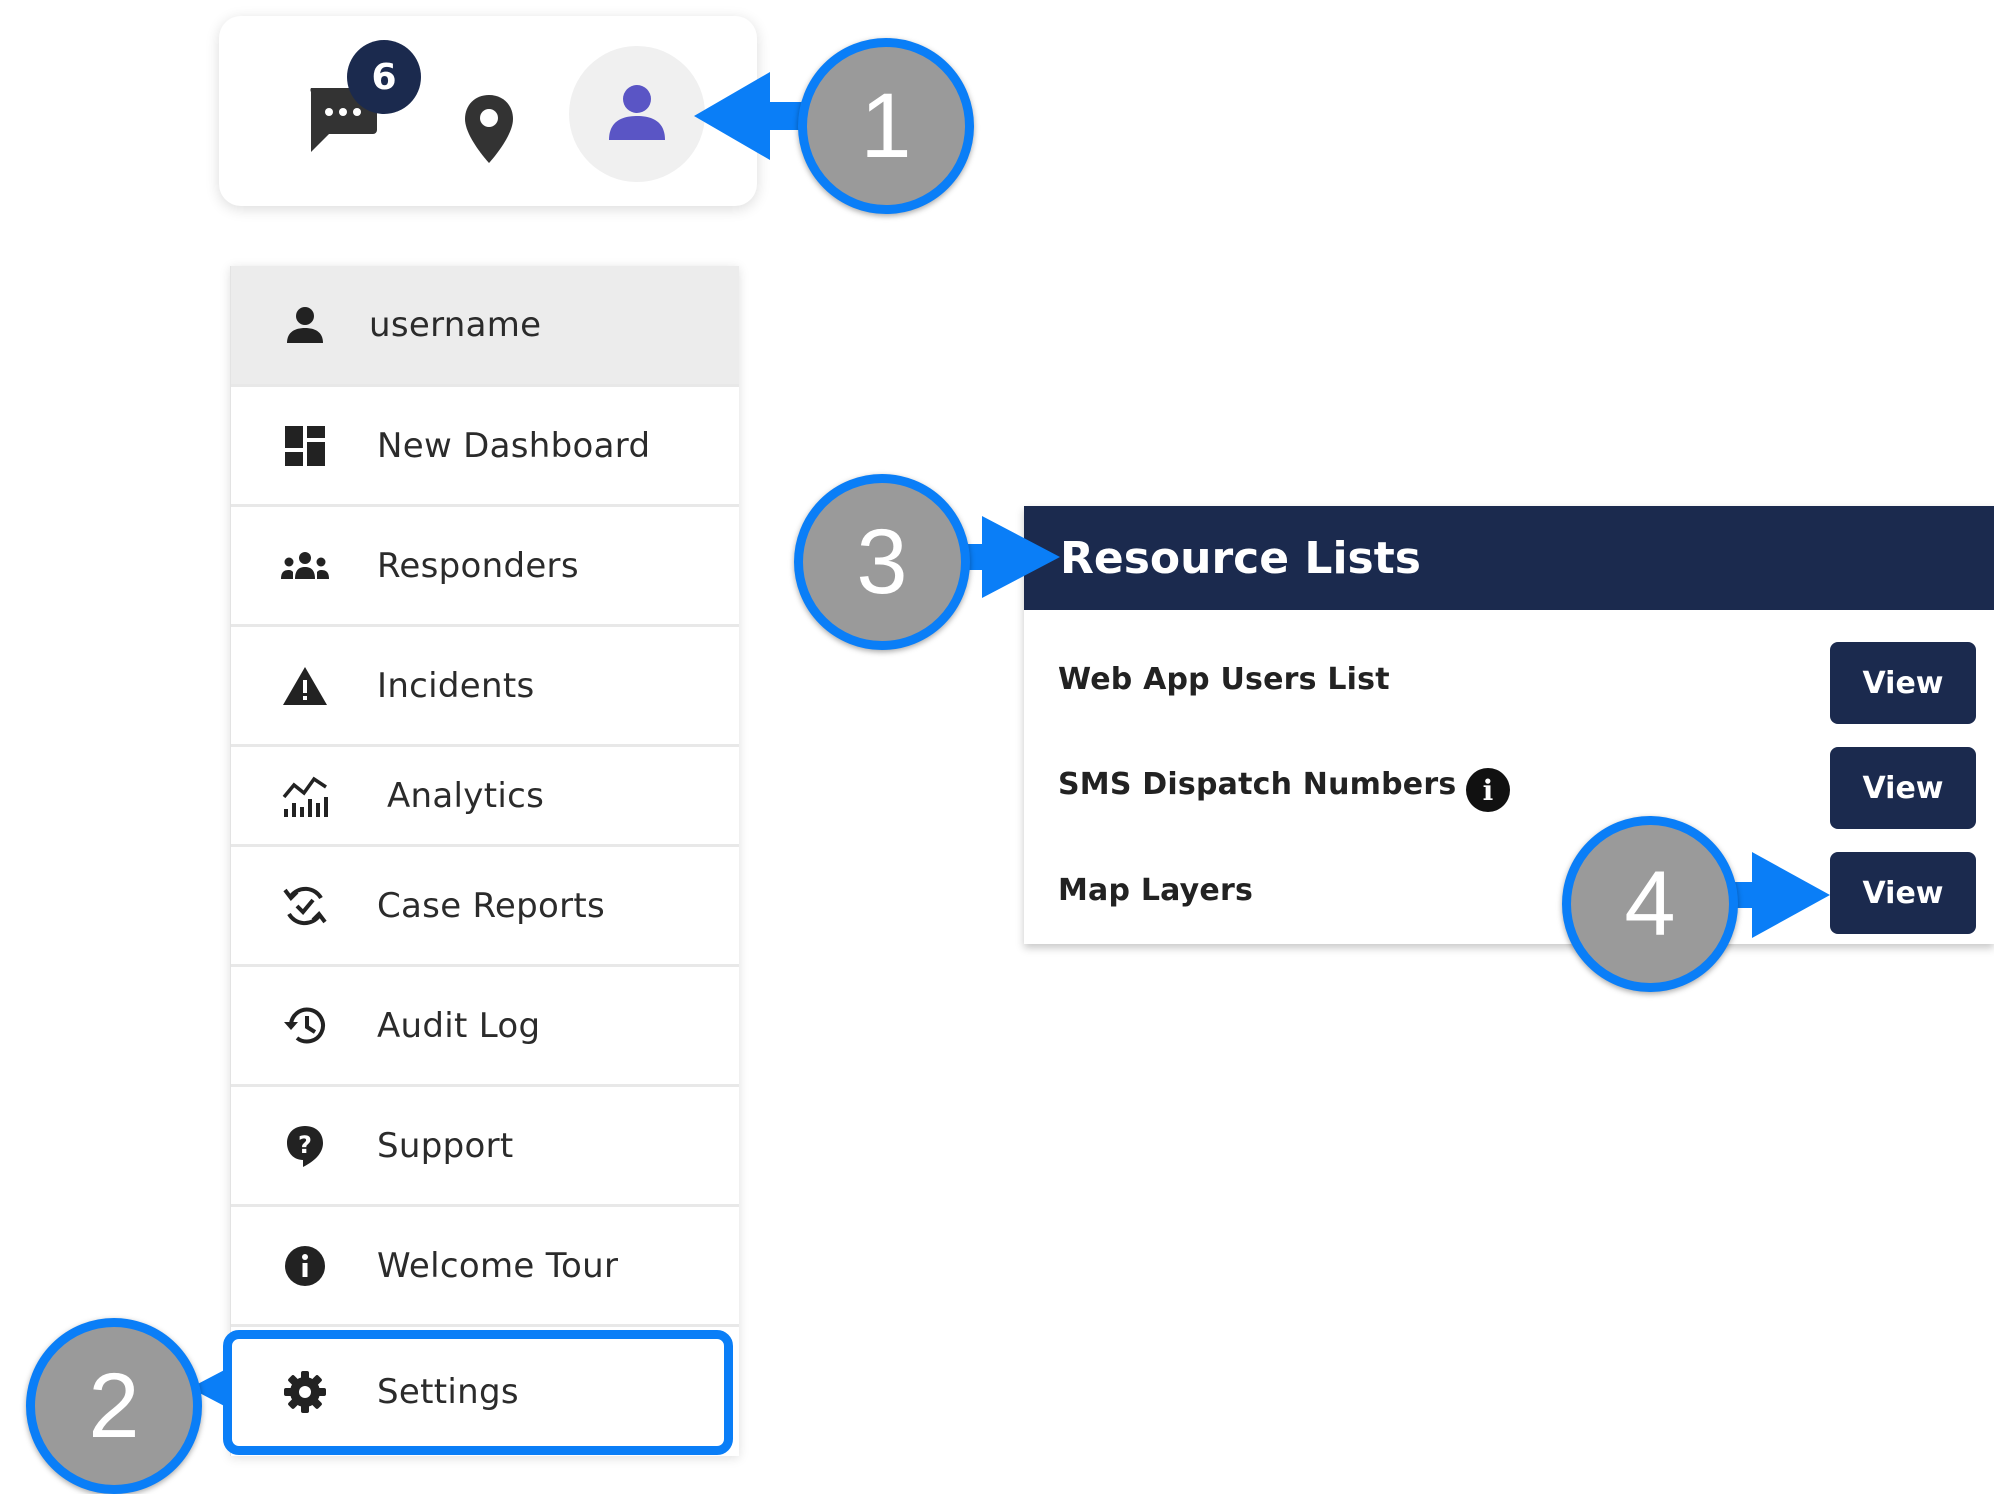  What do you see at coordinates (1903, 683) in the screenshot?
I see `view-web-app-users-button: View` at bounding box center [1903, 683].